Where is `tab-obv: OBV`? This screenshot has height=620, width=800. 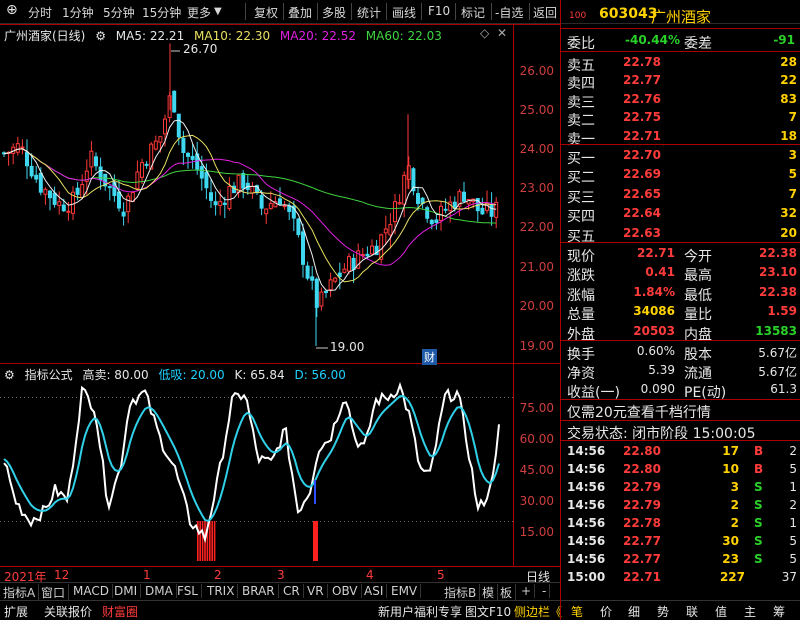
tab-obv: OBV is located at coordinates (345, 591).